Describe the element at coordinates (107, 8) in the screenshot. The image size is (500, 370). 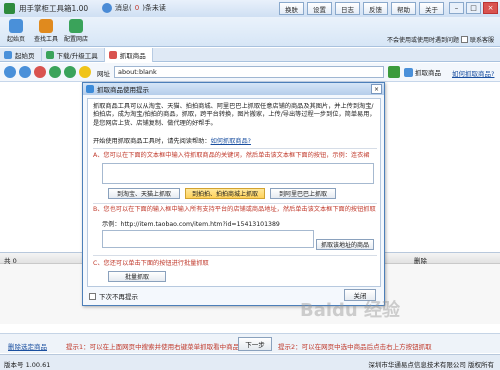
I see `message-icon` at that location.